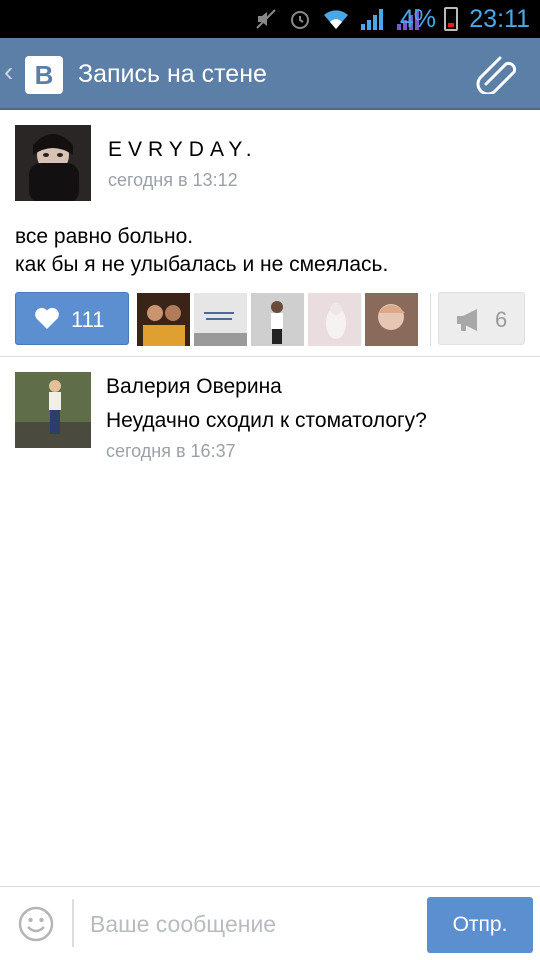 The height and width of the screenshot is (960, 540). Describe the element at coordinates (499, 19) in the screenshot. I see `status-clock: 23:11` at that location.